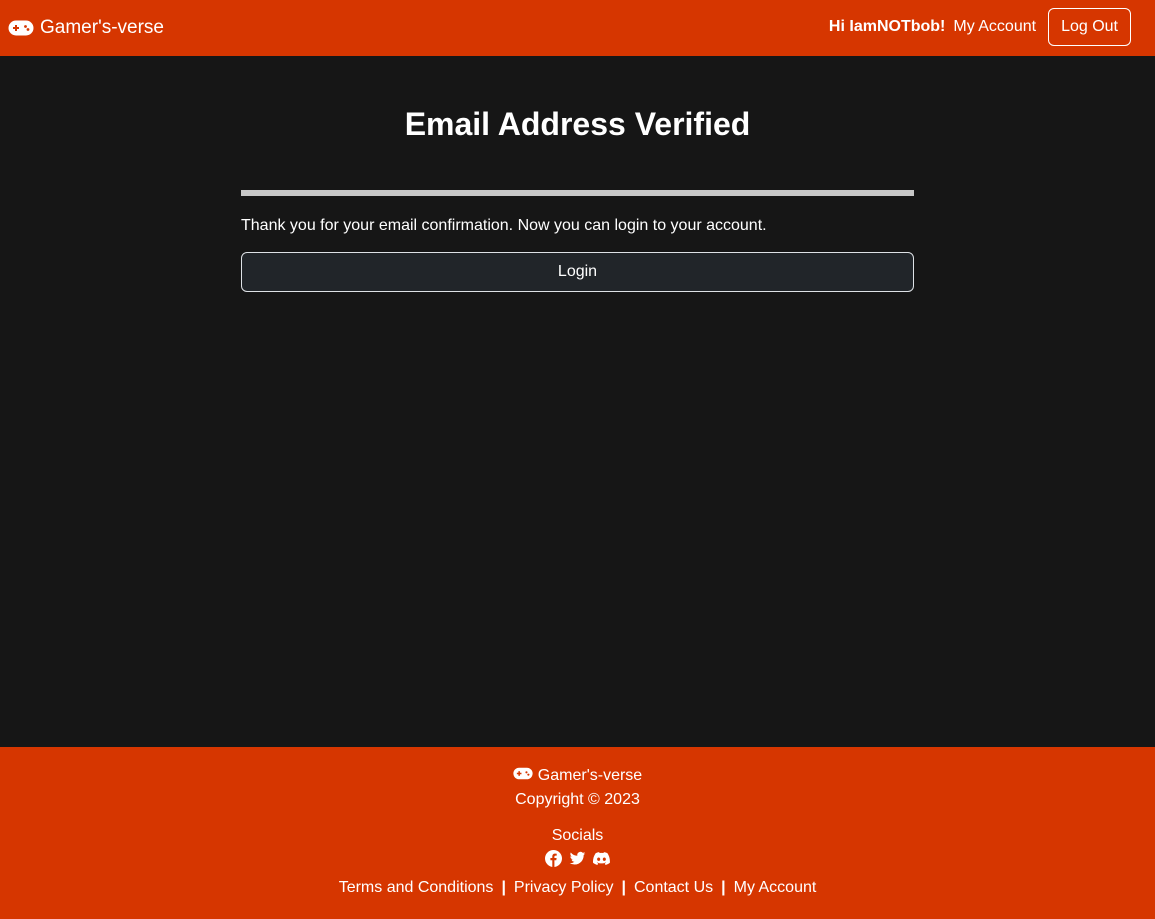 This screenshot has height=919, width=1155. Describe the element at coordinates (775, 888) in the screenshot. I see `footer-my-account-link: My Account` at that location.